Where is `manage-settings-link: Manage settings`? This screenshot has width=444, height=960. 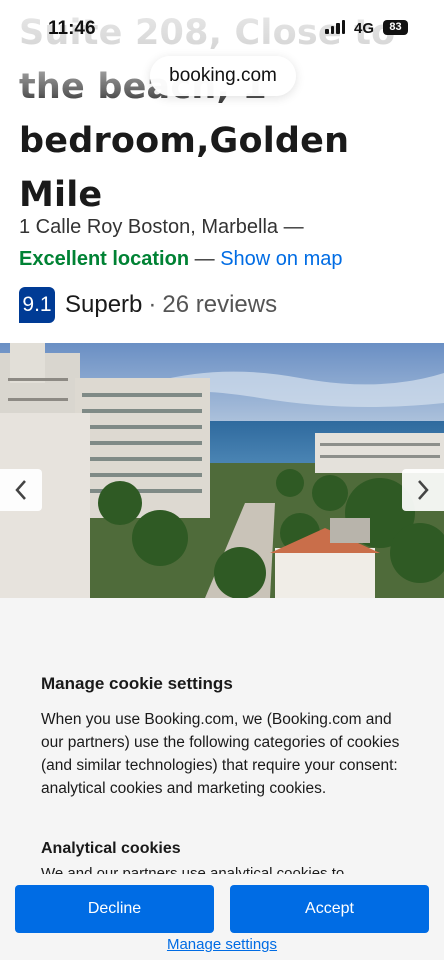 manage-settings-link: Manage settings is located at coordinates (222, 944).